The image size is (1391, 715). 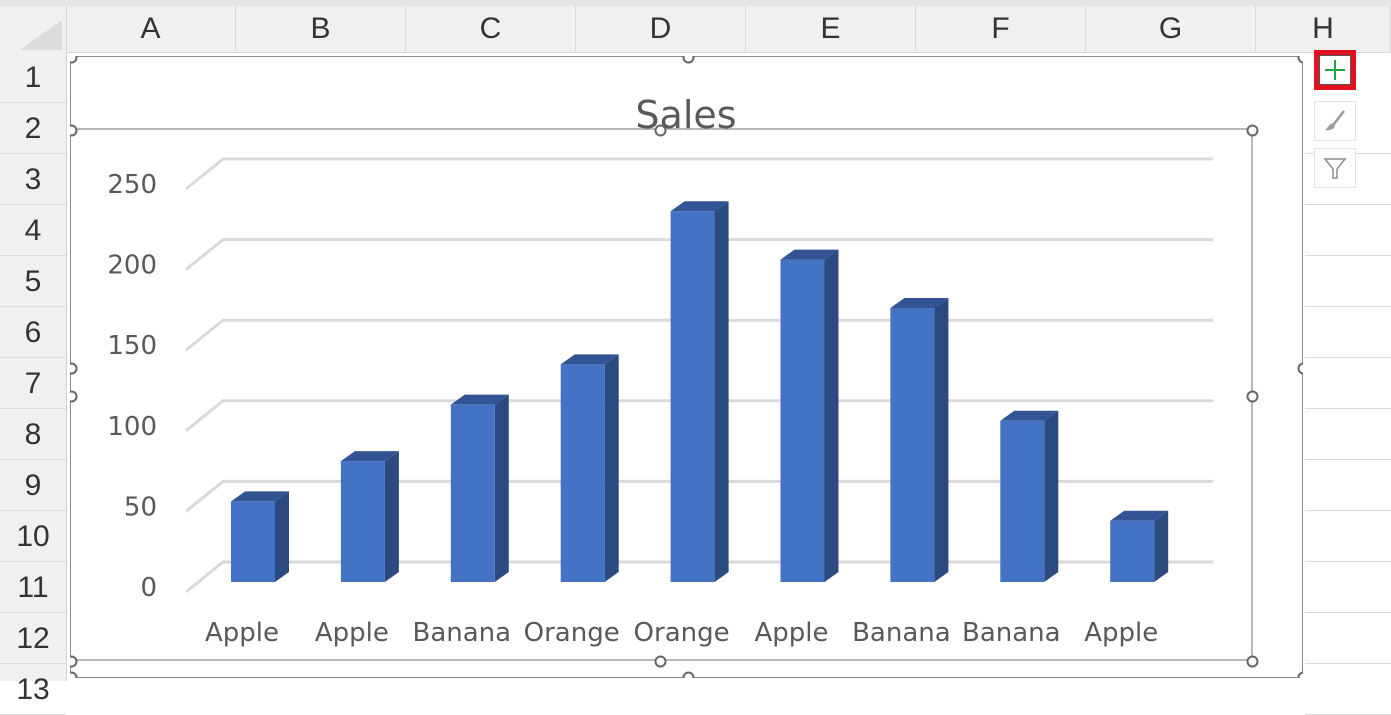 I want to click on y-axis-ticks: 0 50 100 150 200 250, so click(x=132, y=386).